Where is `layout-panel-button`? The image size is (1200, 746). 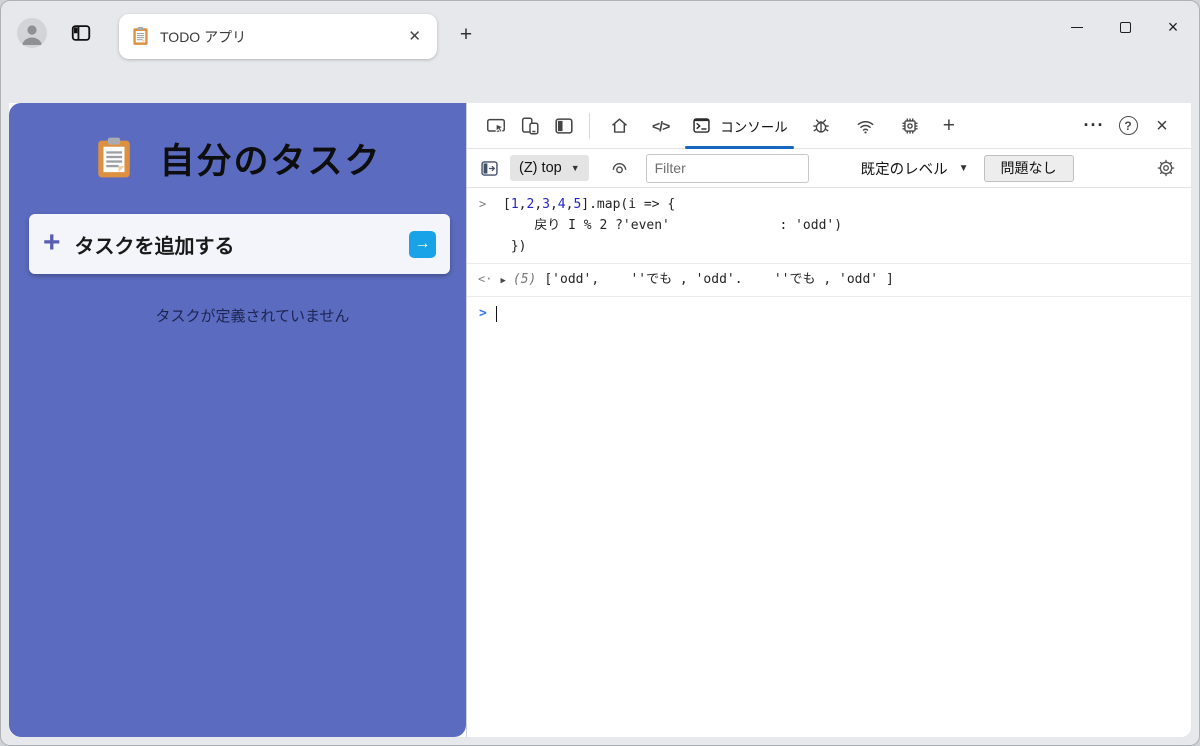
layout-panel-button is located at coordinates (564, 126).